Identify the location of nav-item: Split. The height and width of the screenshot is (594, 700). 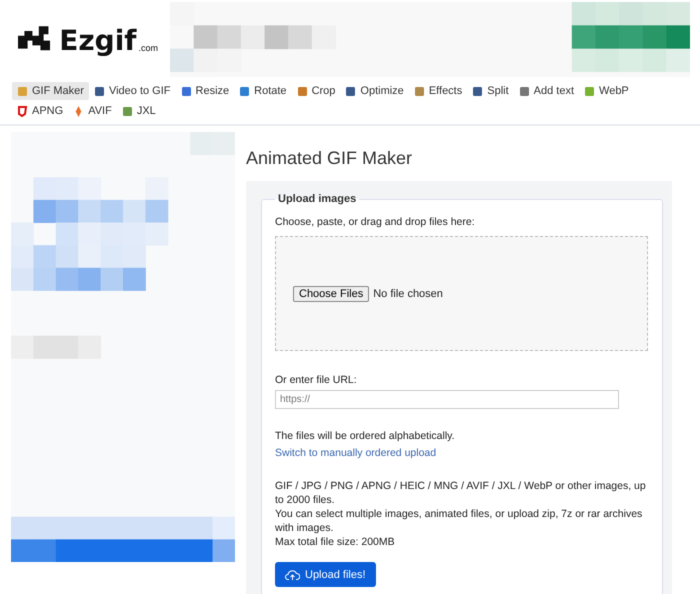
(490, 91).